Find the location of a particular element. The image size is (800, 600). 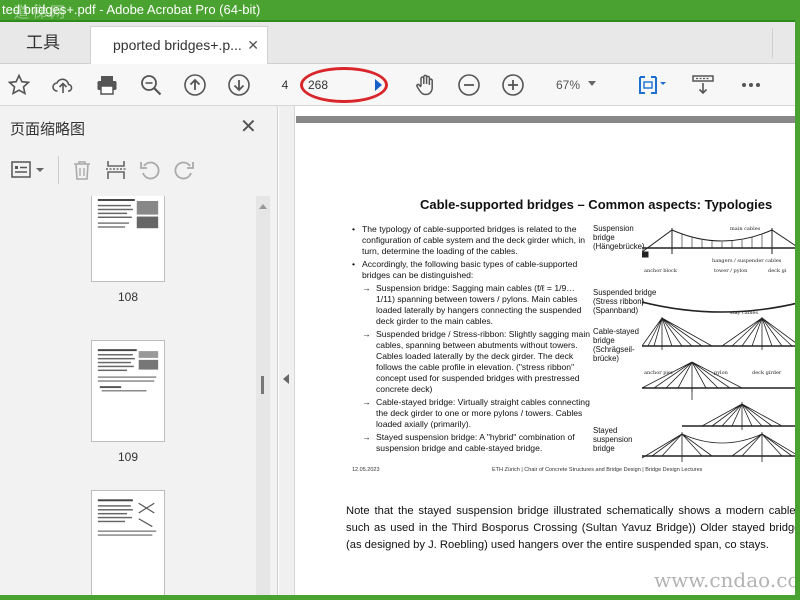

stayed-suspension-bridge-diagram is located at coordinates (721, 380).